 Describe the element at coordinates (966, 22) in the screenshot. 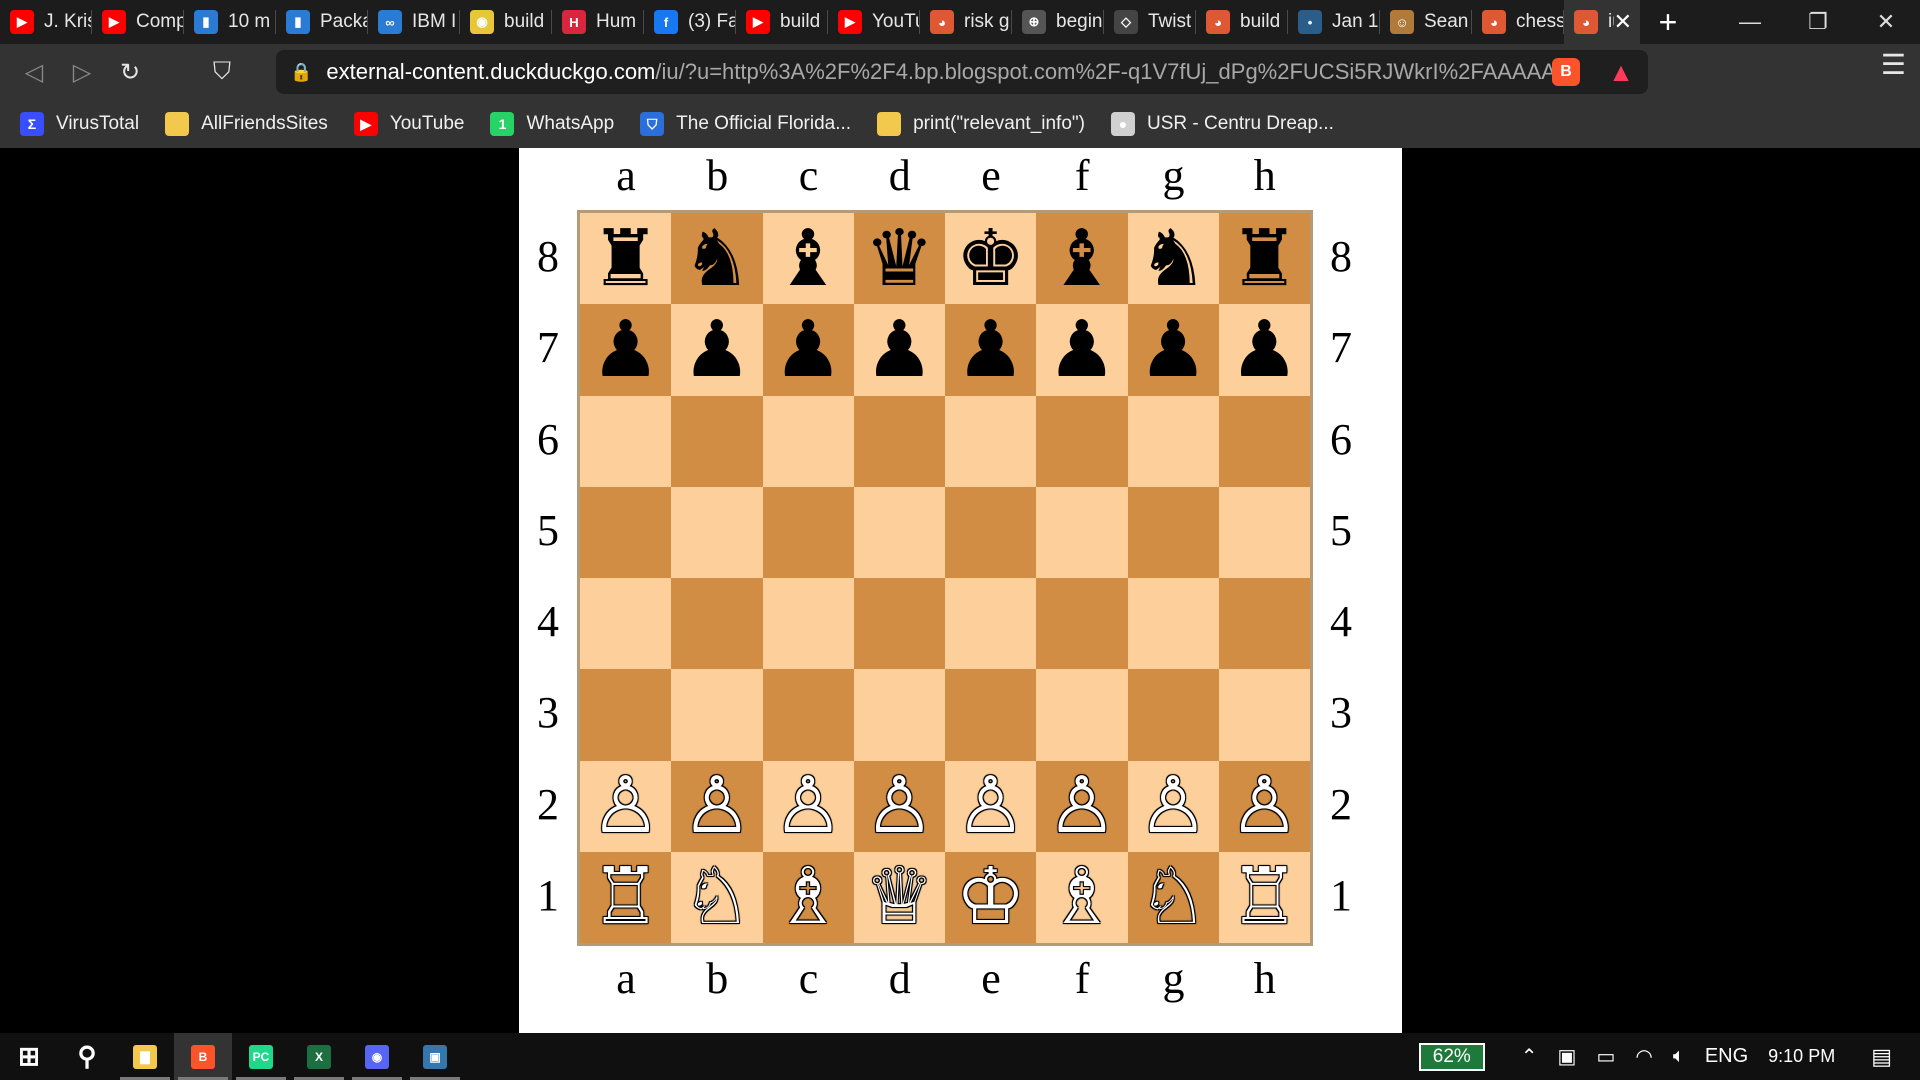

I see `tab-10: ◕ risk g` at that location.